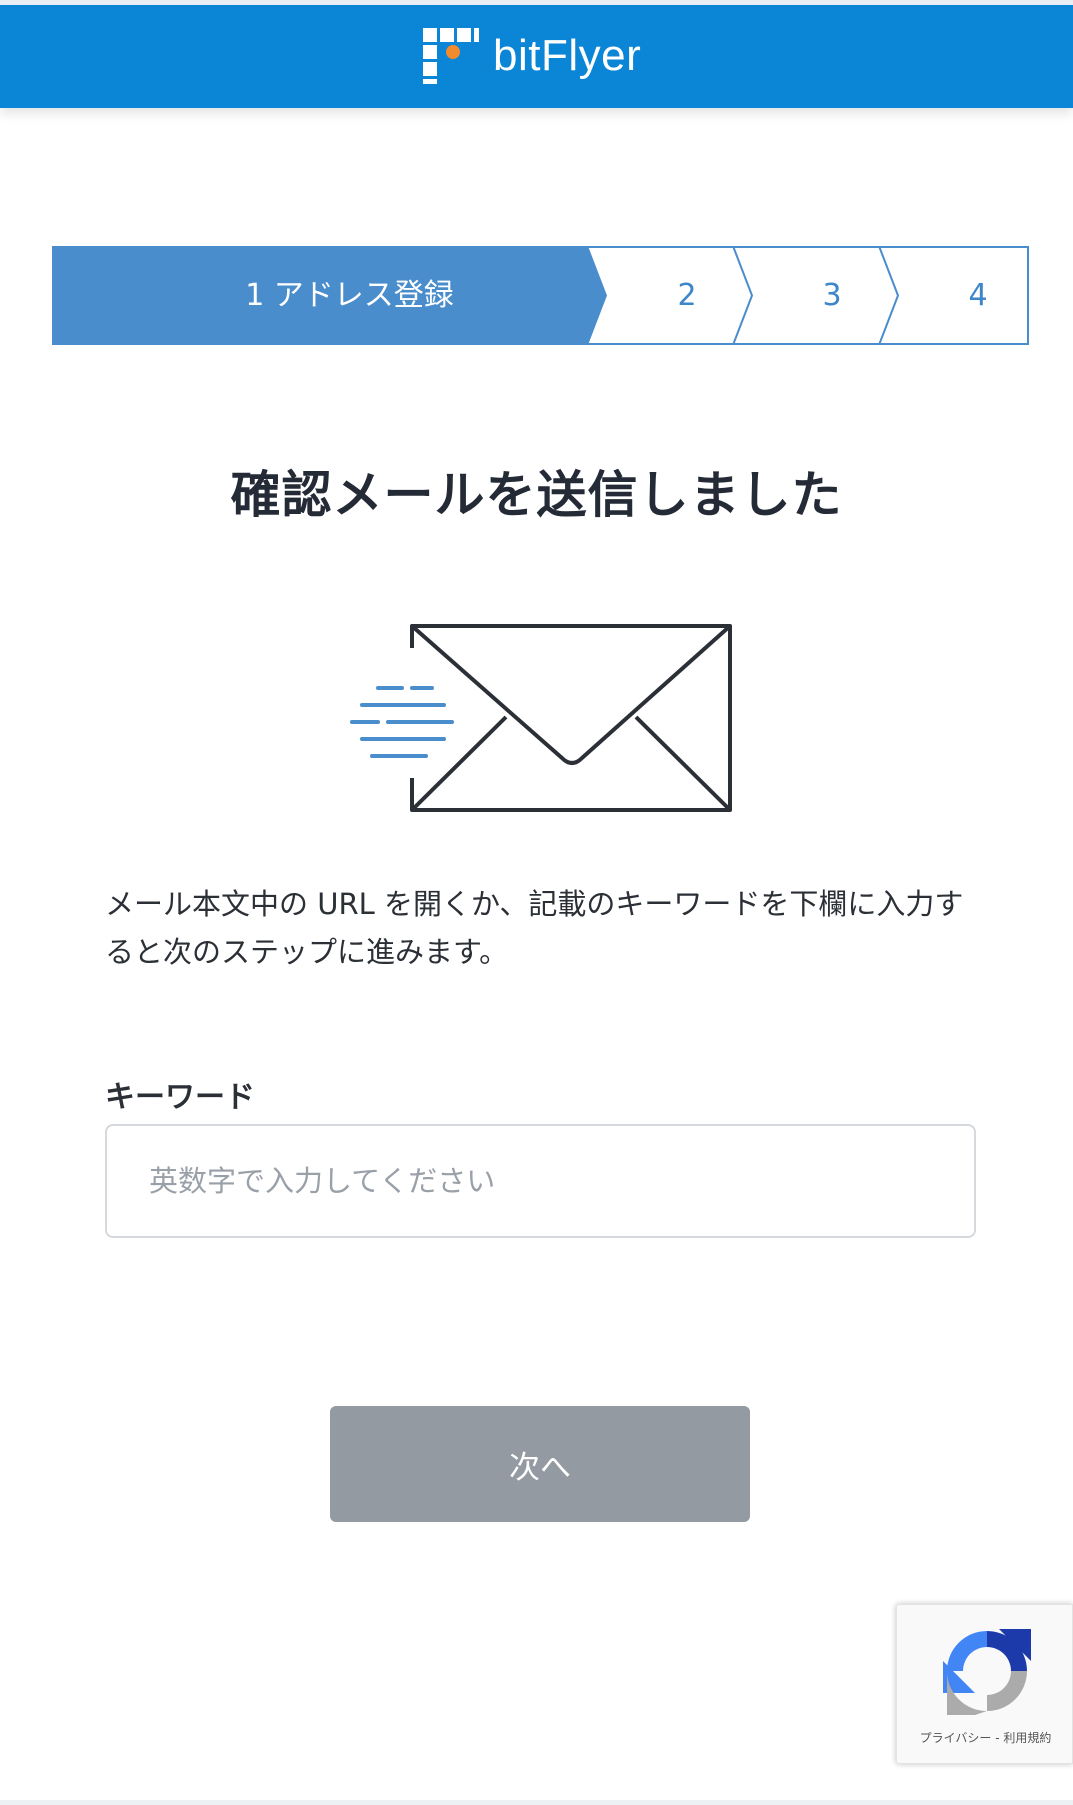  I want to click on step-2-label: 2, so click(687, 295).